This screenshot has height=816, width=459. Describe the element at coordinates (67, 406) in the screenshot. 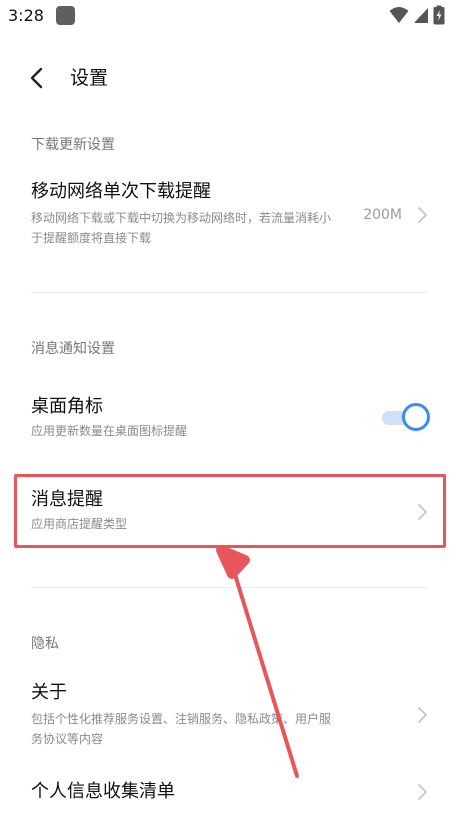

I see `row-title: 桌面角标` at that location.